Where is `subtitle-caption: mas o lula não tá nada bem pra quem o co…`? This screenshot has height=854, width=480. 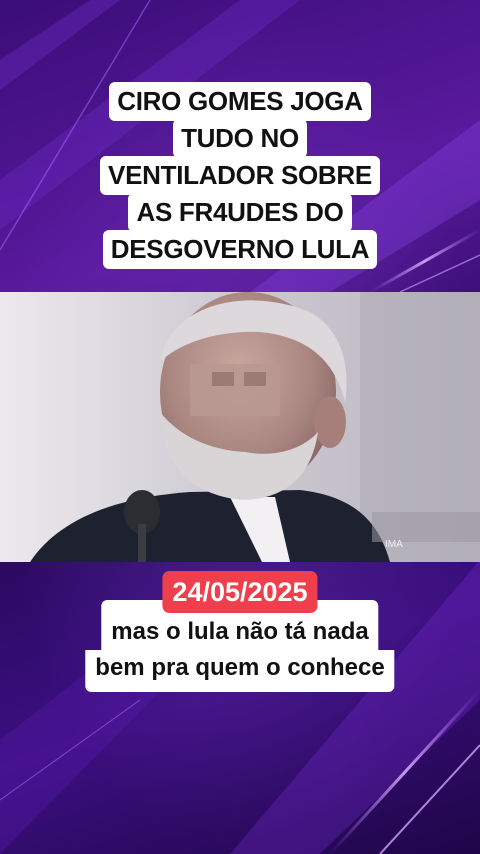
subtitle-caption: mas o lula não tá nada bem pra quem o co… is located at coordinates (240, 646).